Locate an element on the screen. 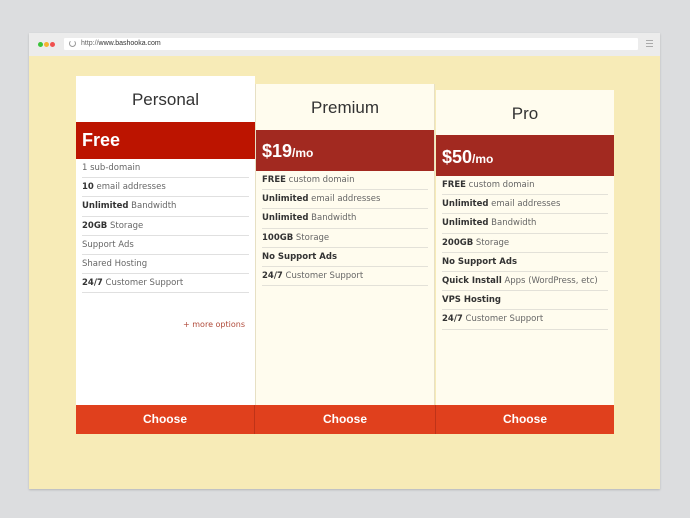 This screenshot has height=518, width=690. close-button is located at coordinates (52, 44).